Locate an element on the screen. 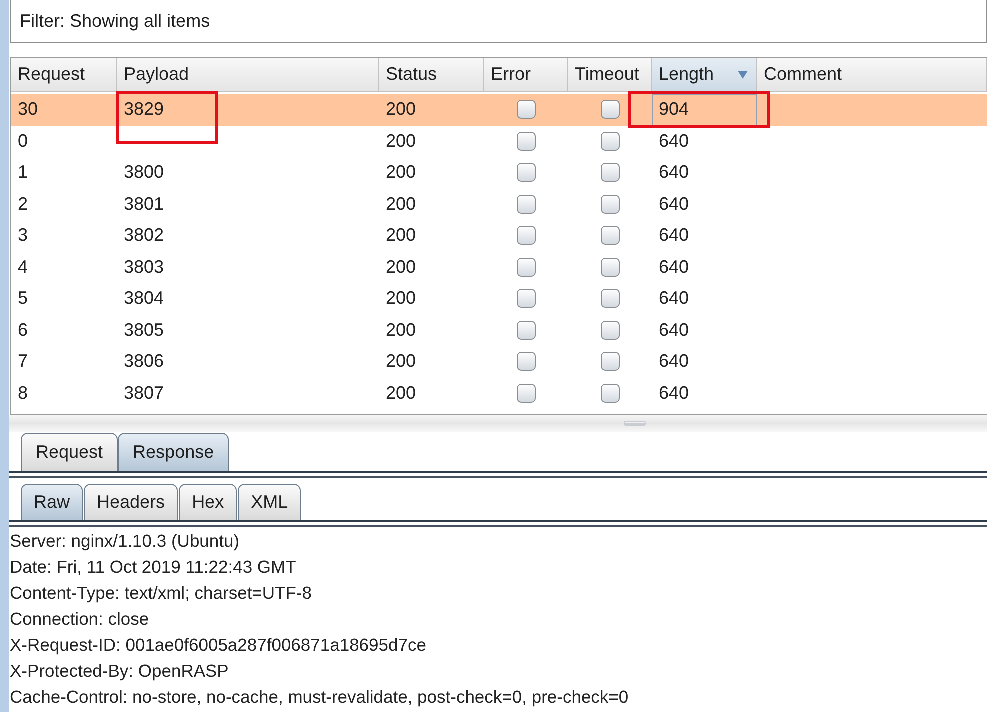 The height and width of the screenshot is (712, 987). column-header: Error is located at coordinates (526, 75).